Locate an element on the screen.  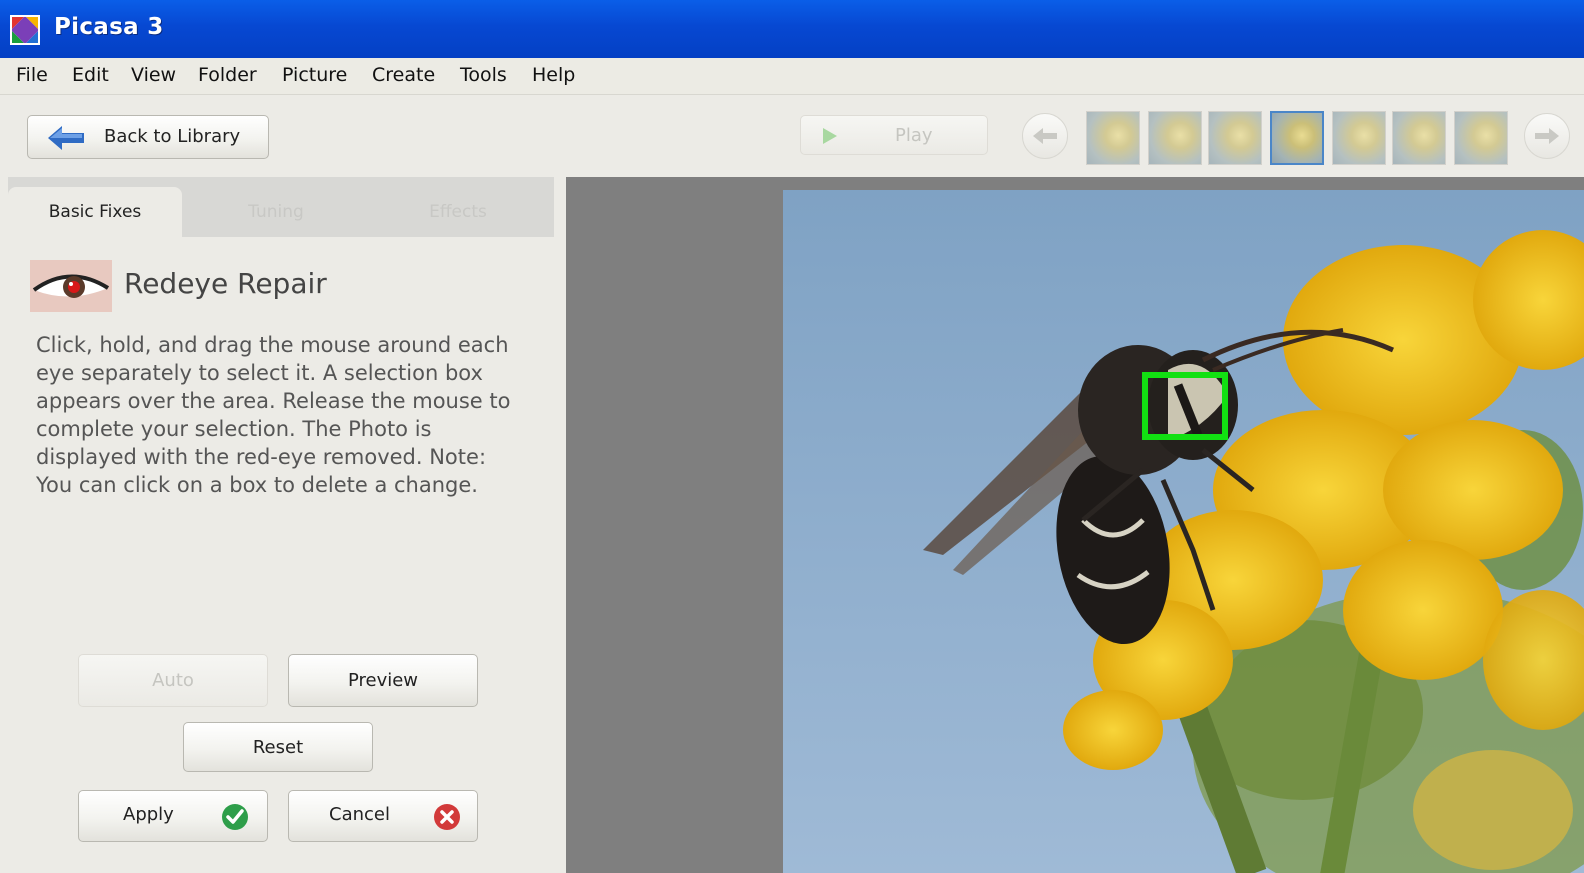
cancel-button: Cancel is located at coordinates (383, 816).